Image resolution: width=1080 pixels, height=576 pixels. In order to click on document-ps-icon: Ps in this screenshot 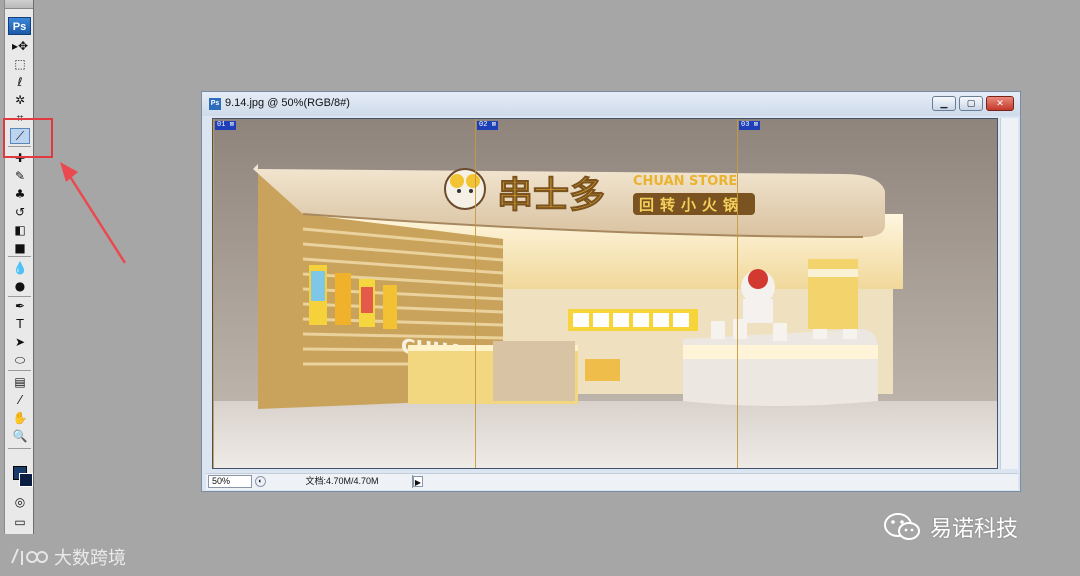, I will do `click(215, 104)`.